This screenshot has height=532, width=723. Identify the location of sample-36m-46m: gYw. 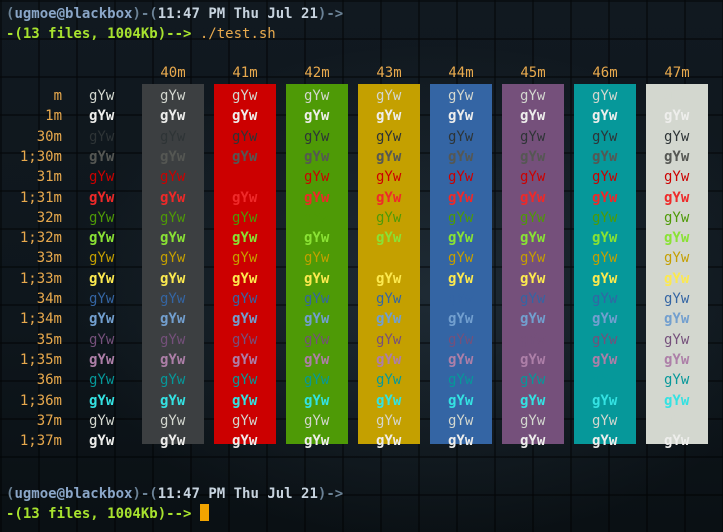
(604, 380).